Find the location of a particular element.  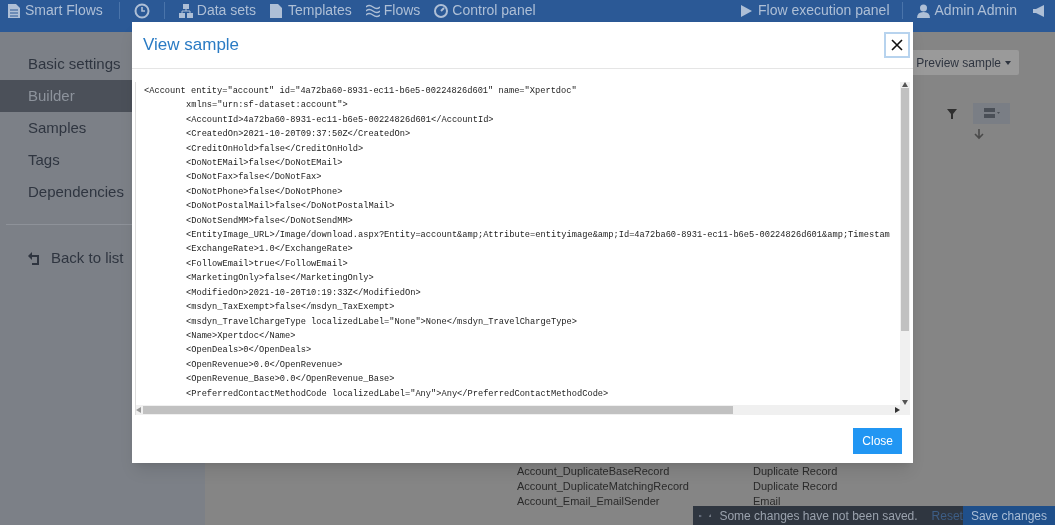

code-line: <AccountId>4a72ba60-8931-ec11-b6e5-00224826d601</AccountId> is located at coordinates (340, 120).